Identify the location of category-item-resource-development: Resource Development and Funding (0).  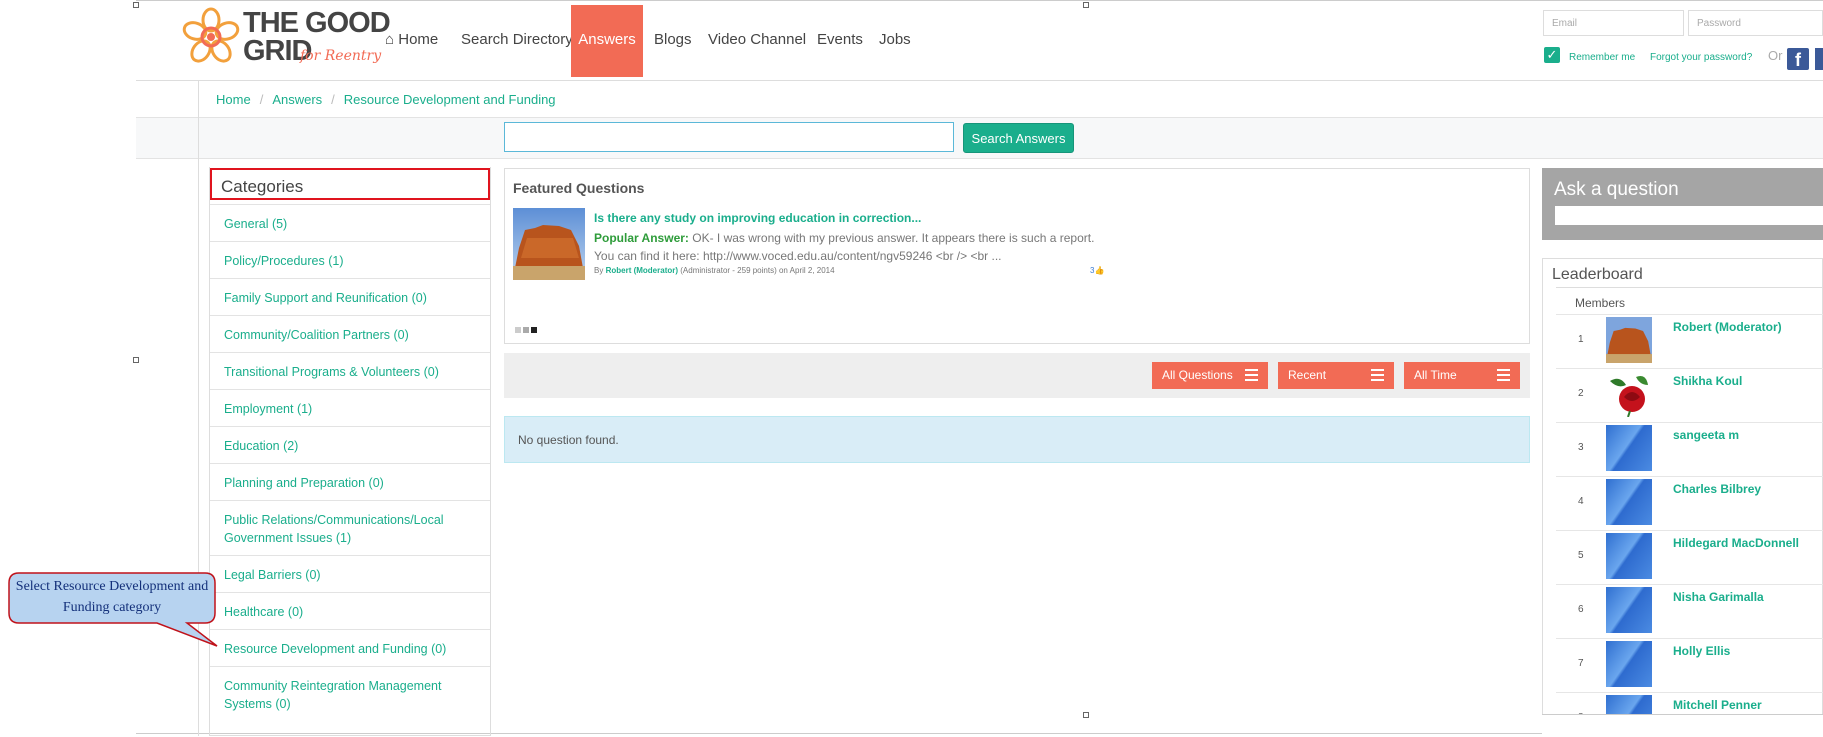
(350, 647).